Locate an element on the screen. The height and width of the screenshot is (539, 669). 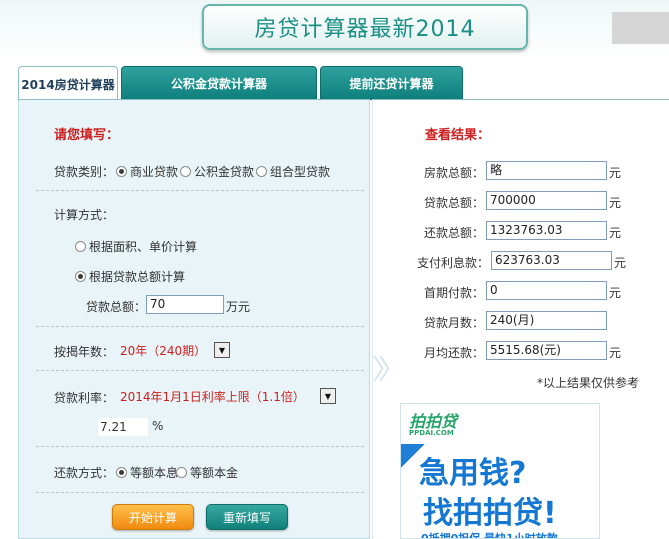
result-label-repay: 还款总额： is located at coordinates (453, 233).